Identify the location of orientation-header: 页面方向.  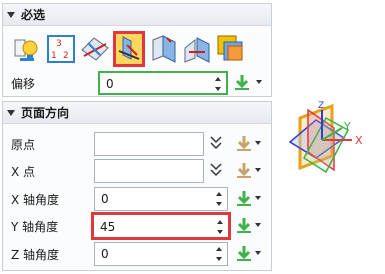
(137, 113).